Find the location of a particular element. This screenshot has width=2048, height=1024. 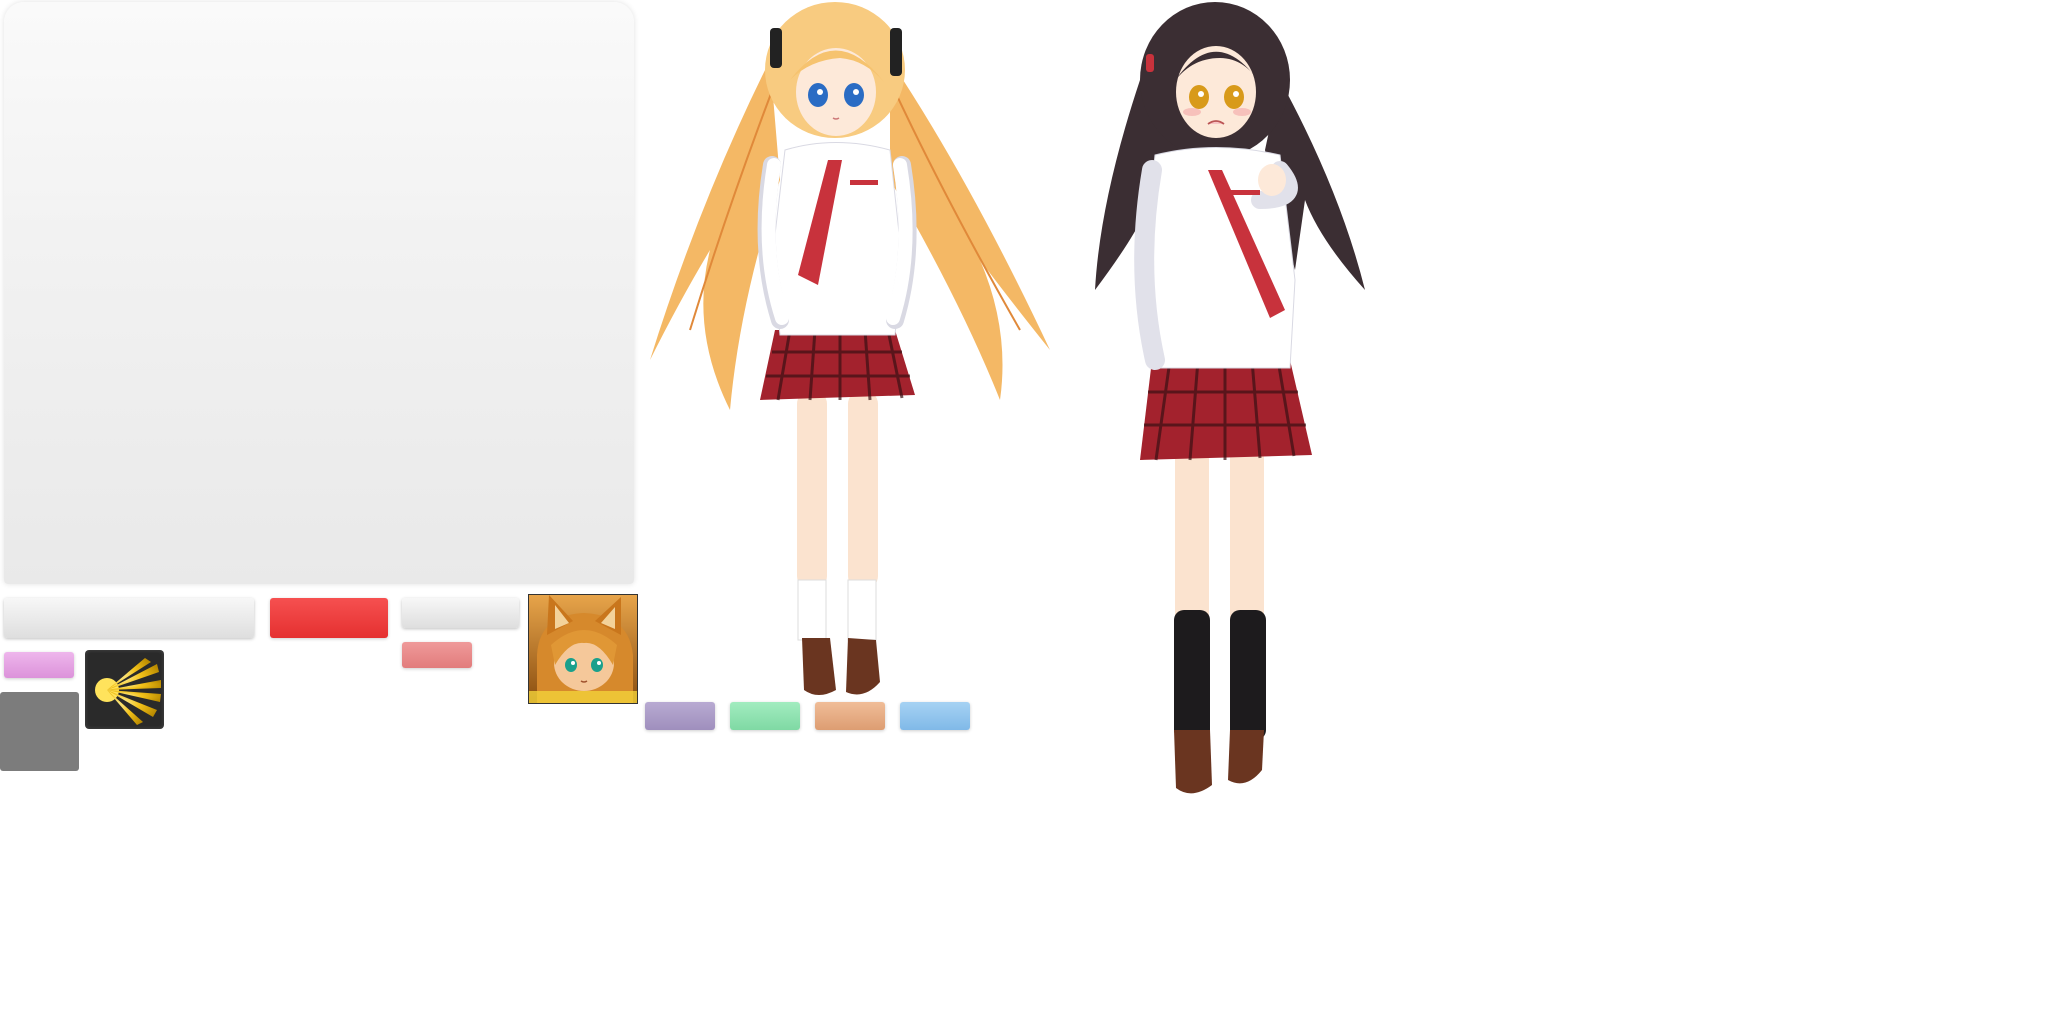

light-burst-icon is located at coordinates (124, 689).